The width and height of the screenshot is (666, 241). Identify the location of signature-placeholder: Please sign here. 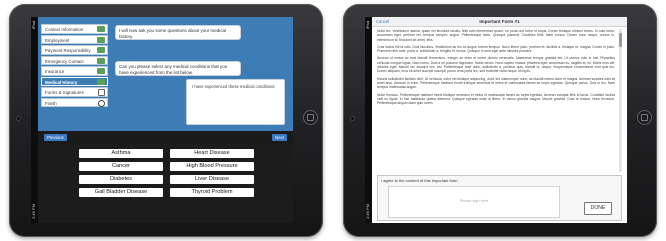
(474, 201).